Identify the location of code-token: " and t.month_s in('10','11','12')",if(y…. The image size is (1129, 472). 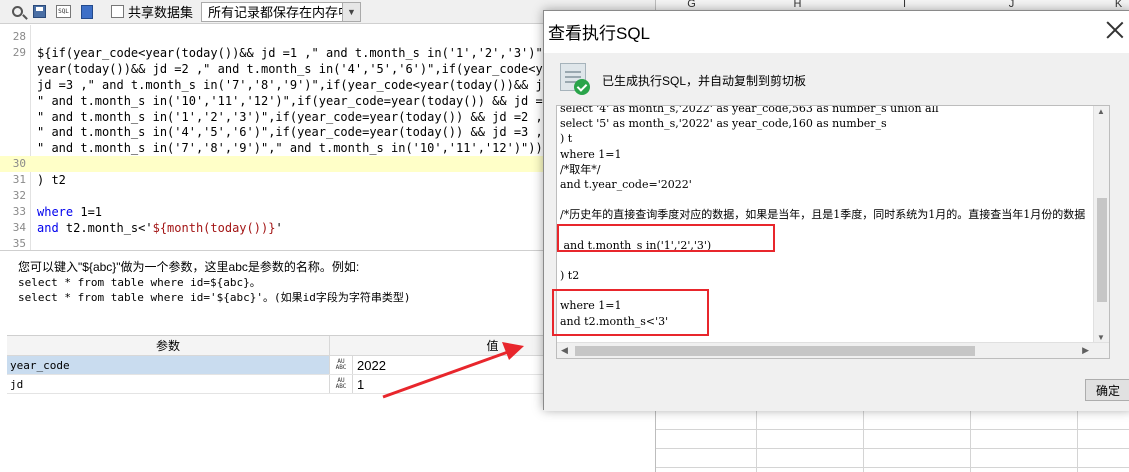
(301, 100).